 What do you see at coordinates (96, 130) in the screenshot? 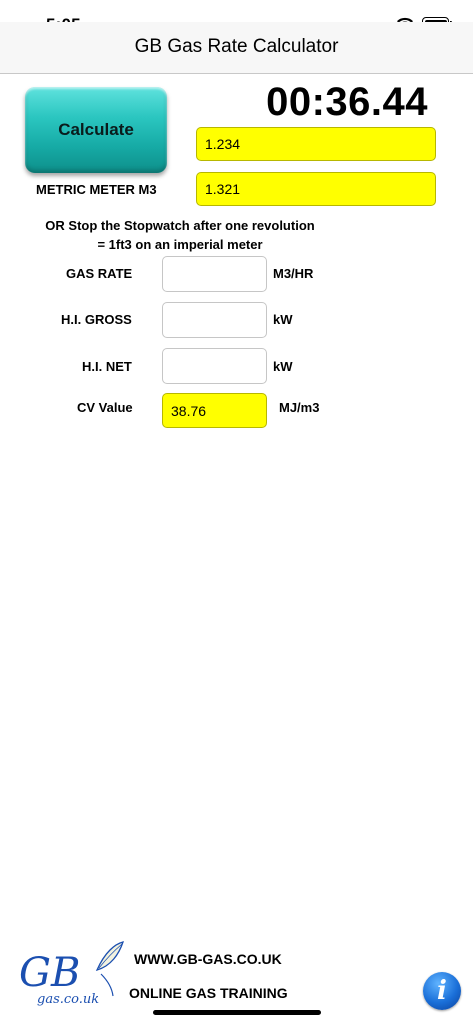
I see `calculate-button: Calculate` at bounding box center [96, 130].